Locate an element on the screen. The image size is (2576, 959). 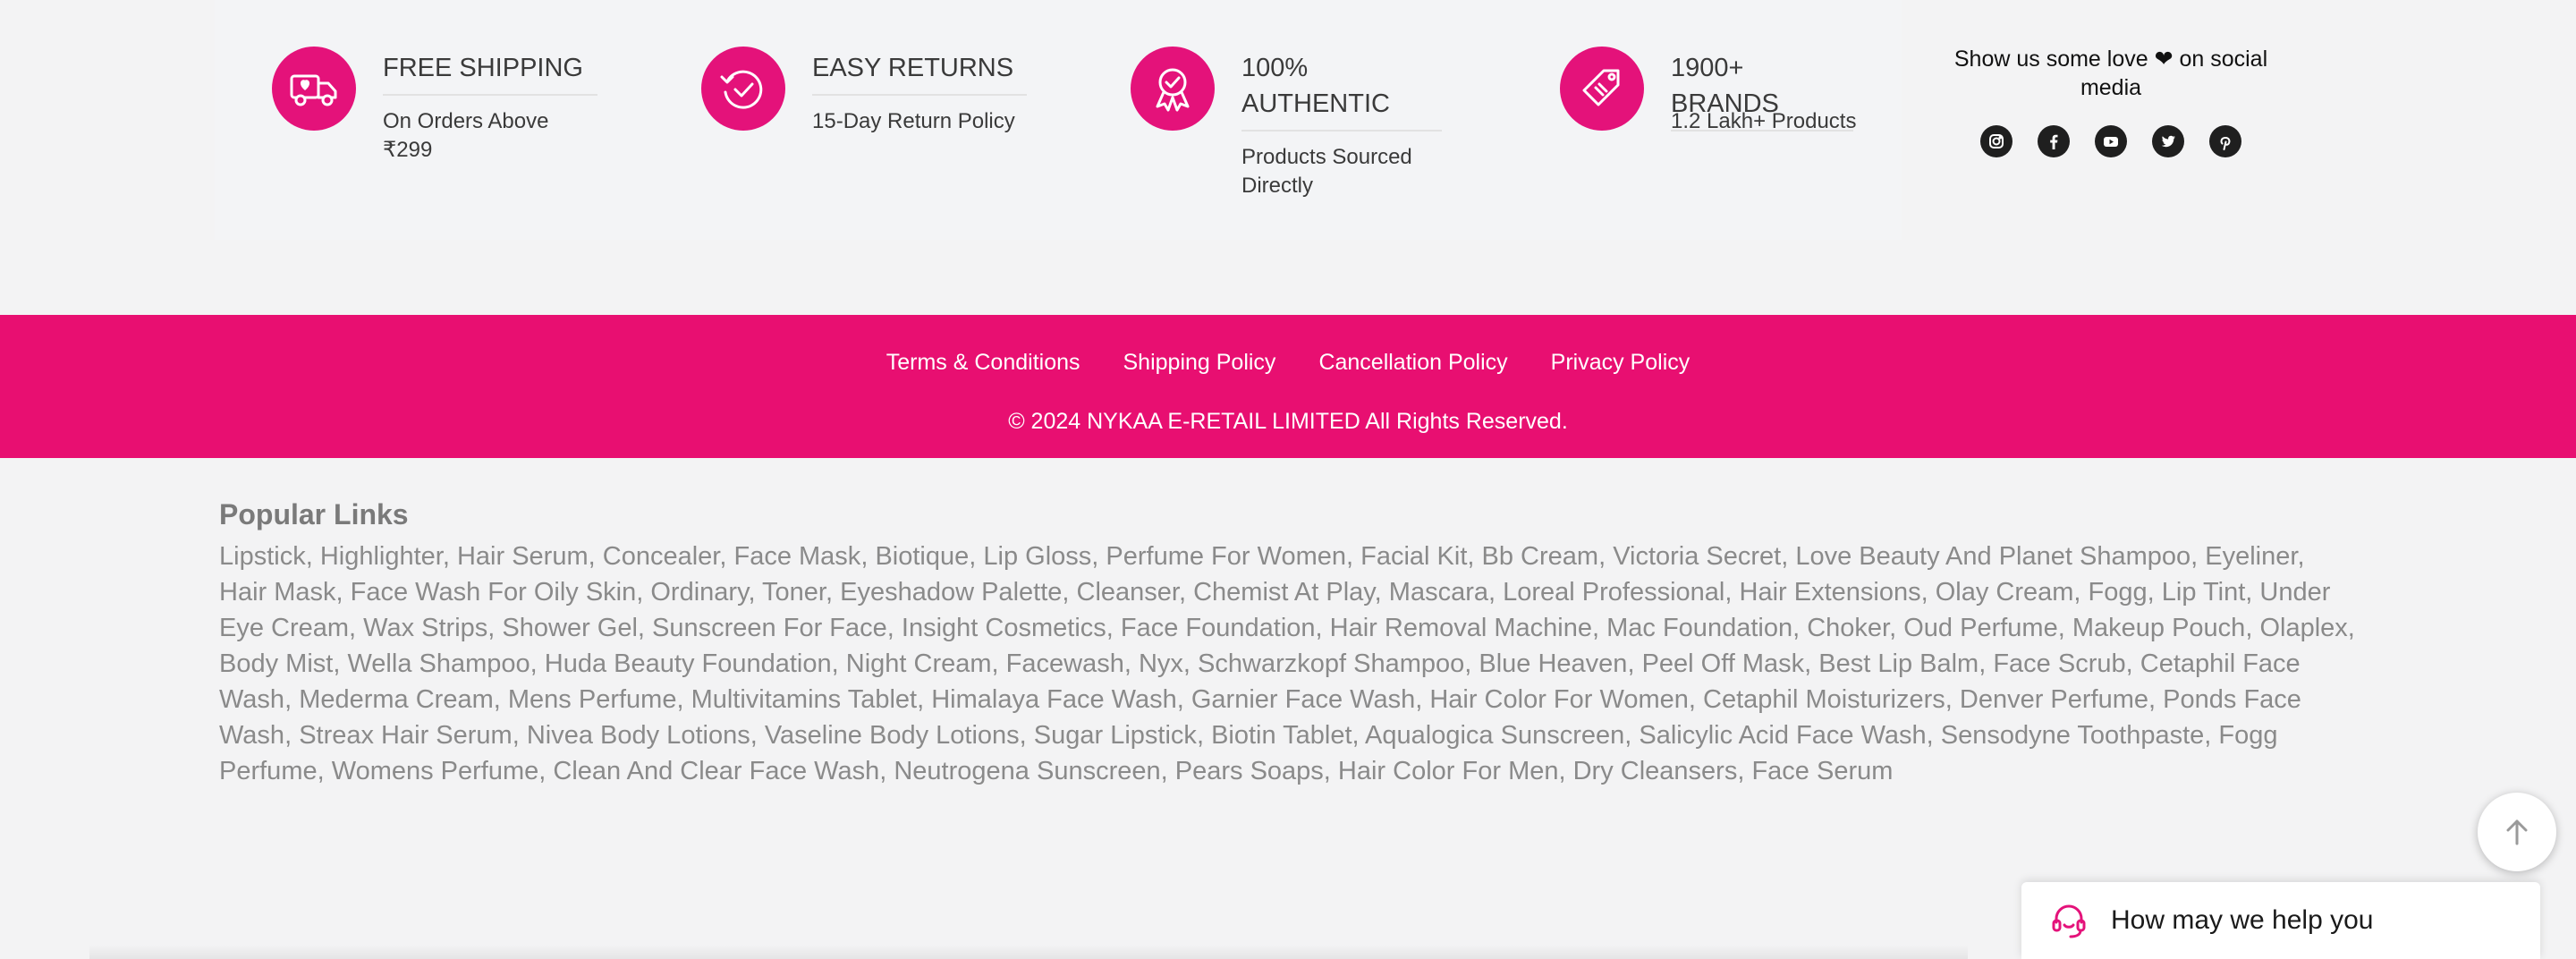
popular-link: Biotin Tablet is located at coordinates (1281, 735).